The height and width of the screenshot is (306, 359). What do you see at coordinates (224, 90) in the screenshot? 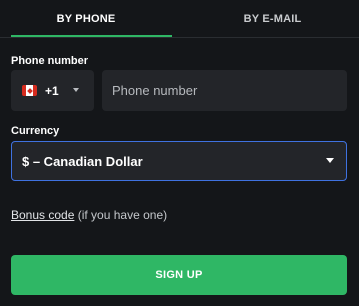
I see `phone-number-input` at bounding box center [224, 90].